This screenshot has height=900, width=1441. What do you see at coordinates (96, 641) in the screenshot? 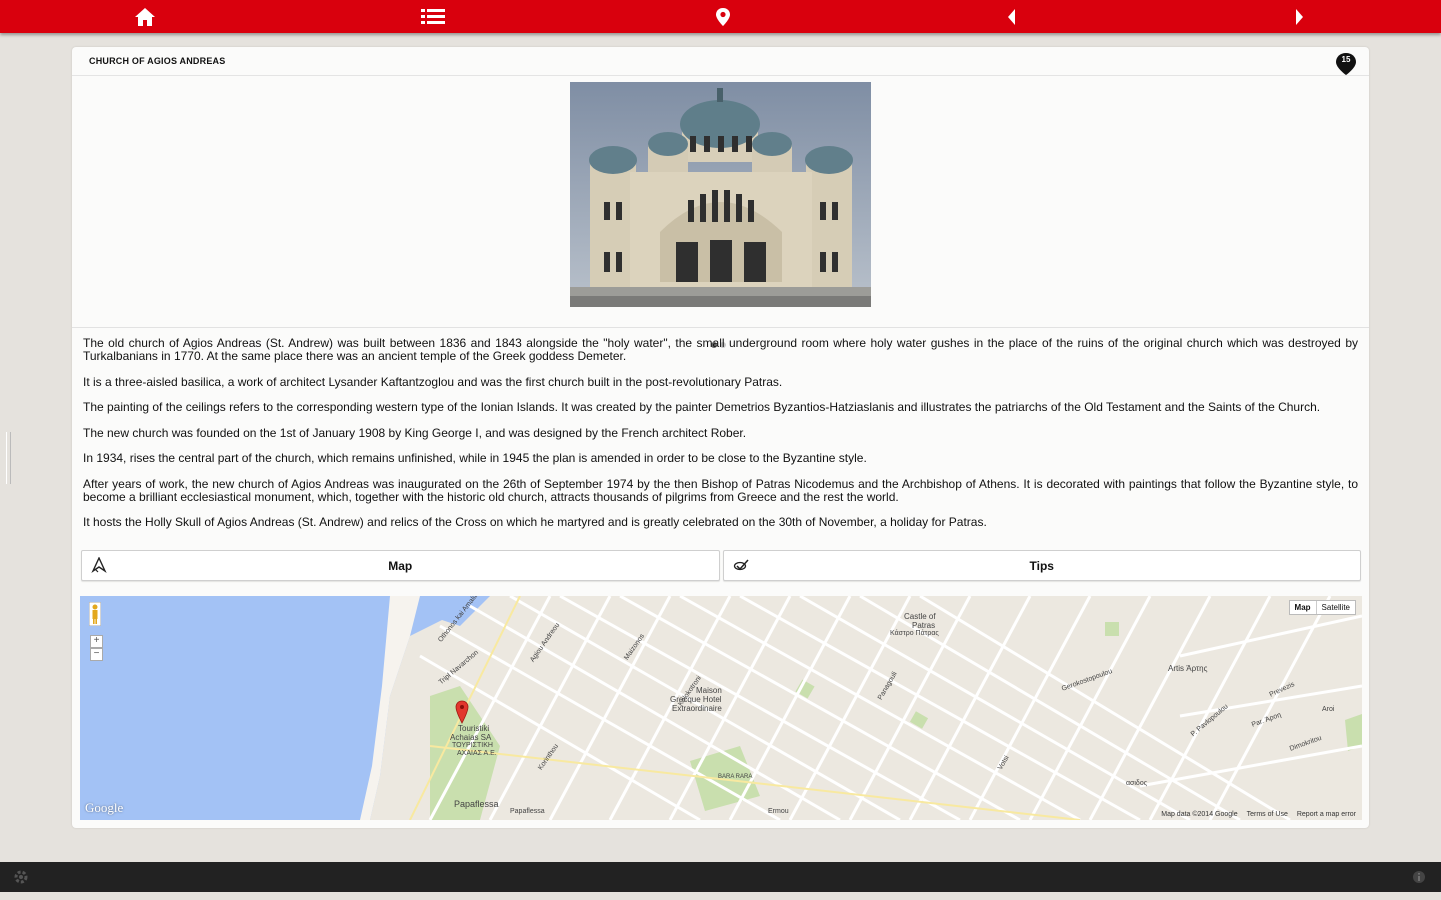
I see `zoom-in-button: +` at bounding box center [96, 641].